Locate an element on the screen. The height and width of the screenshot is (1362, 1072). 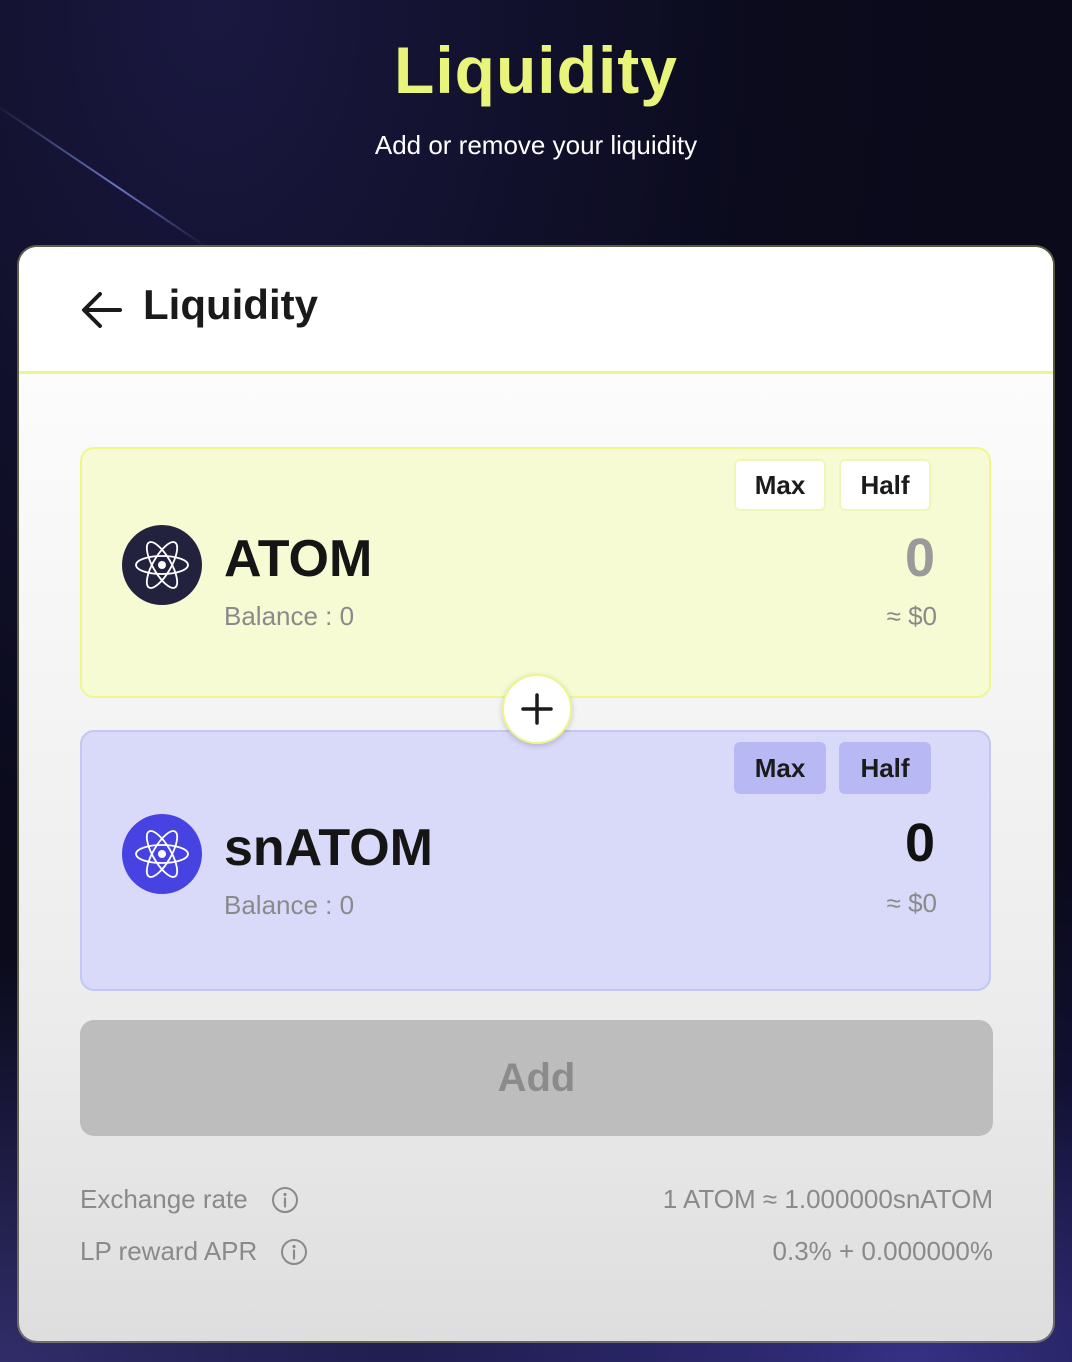
atom-amount-input is located at coordinates (815, 558).